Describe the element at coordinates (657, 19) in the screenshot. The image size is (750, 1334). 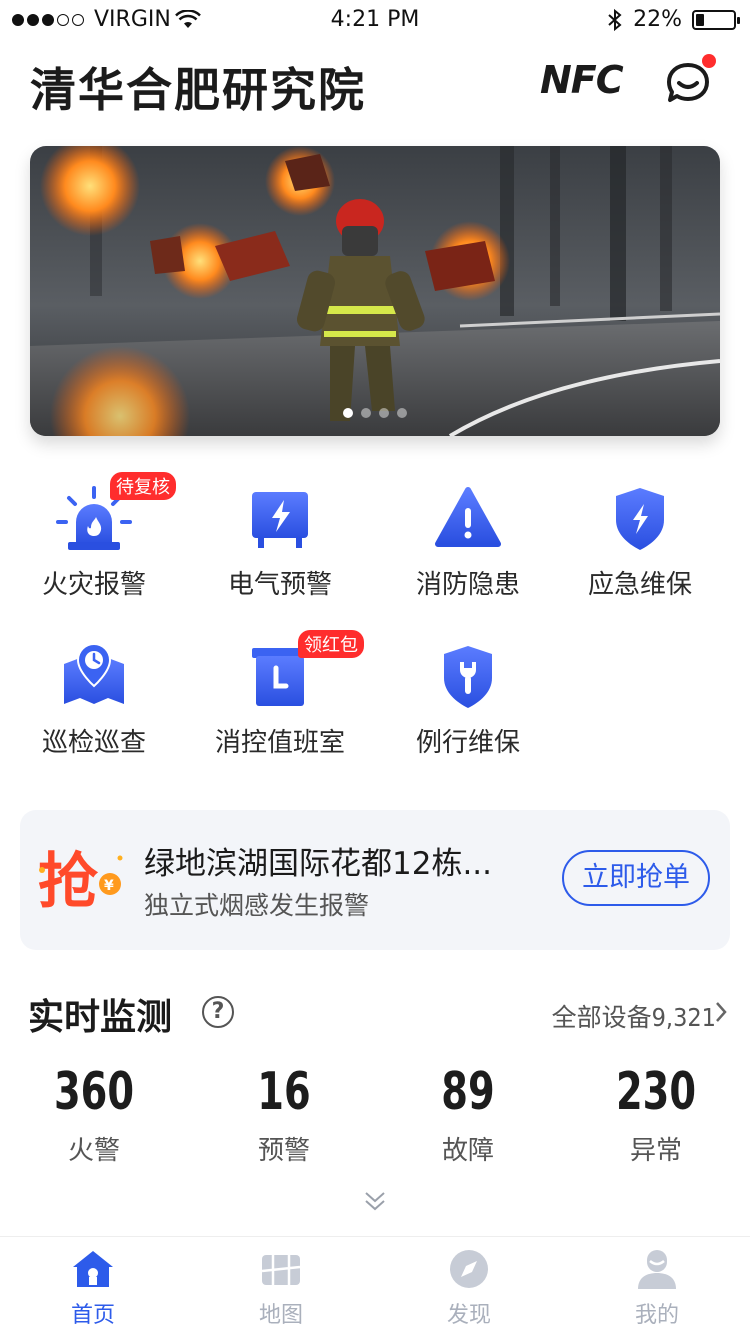
I see `battery-percent: 22%` at that location.